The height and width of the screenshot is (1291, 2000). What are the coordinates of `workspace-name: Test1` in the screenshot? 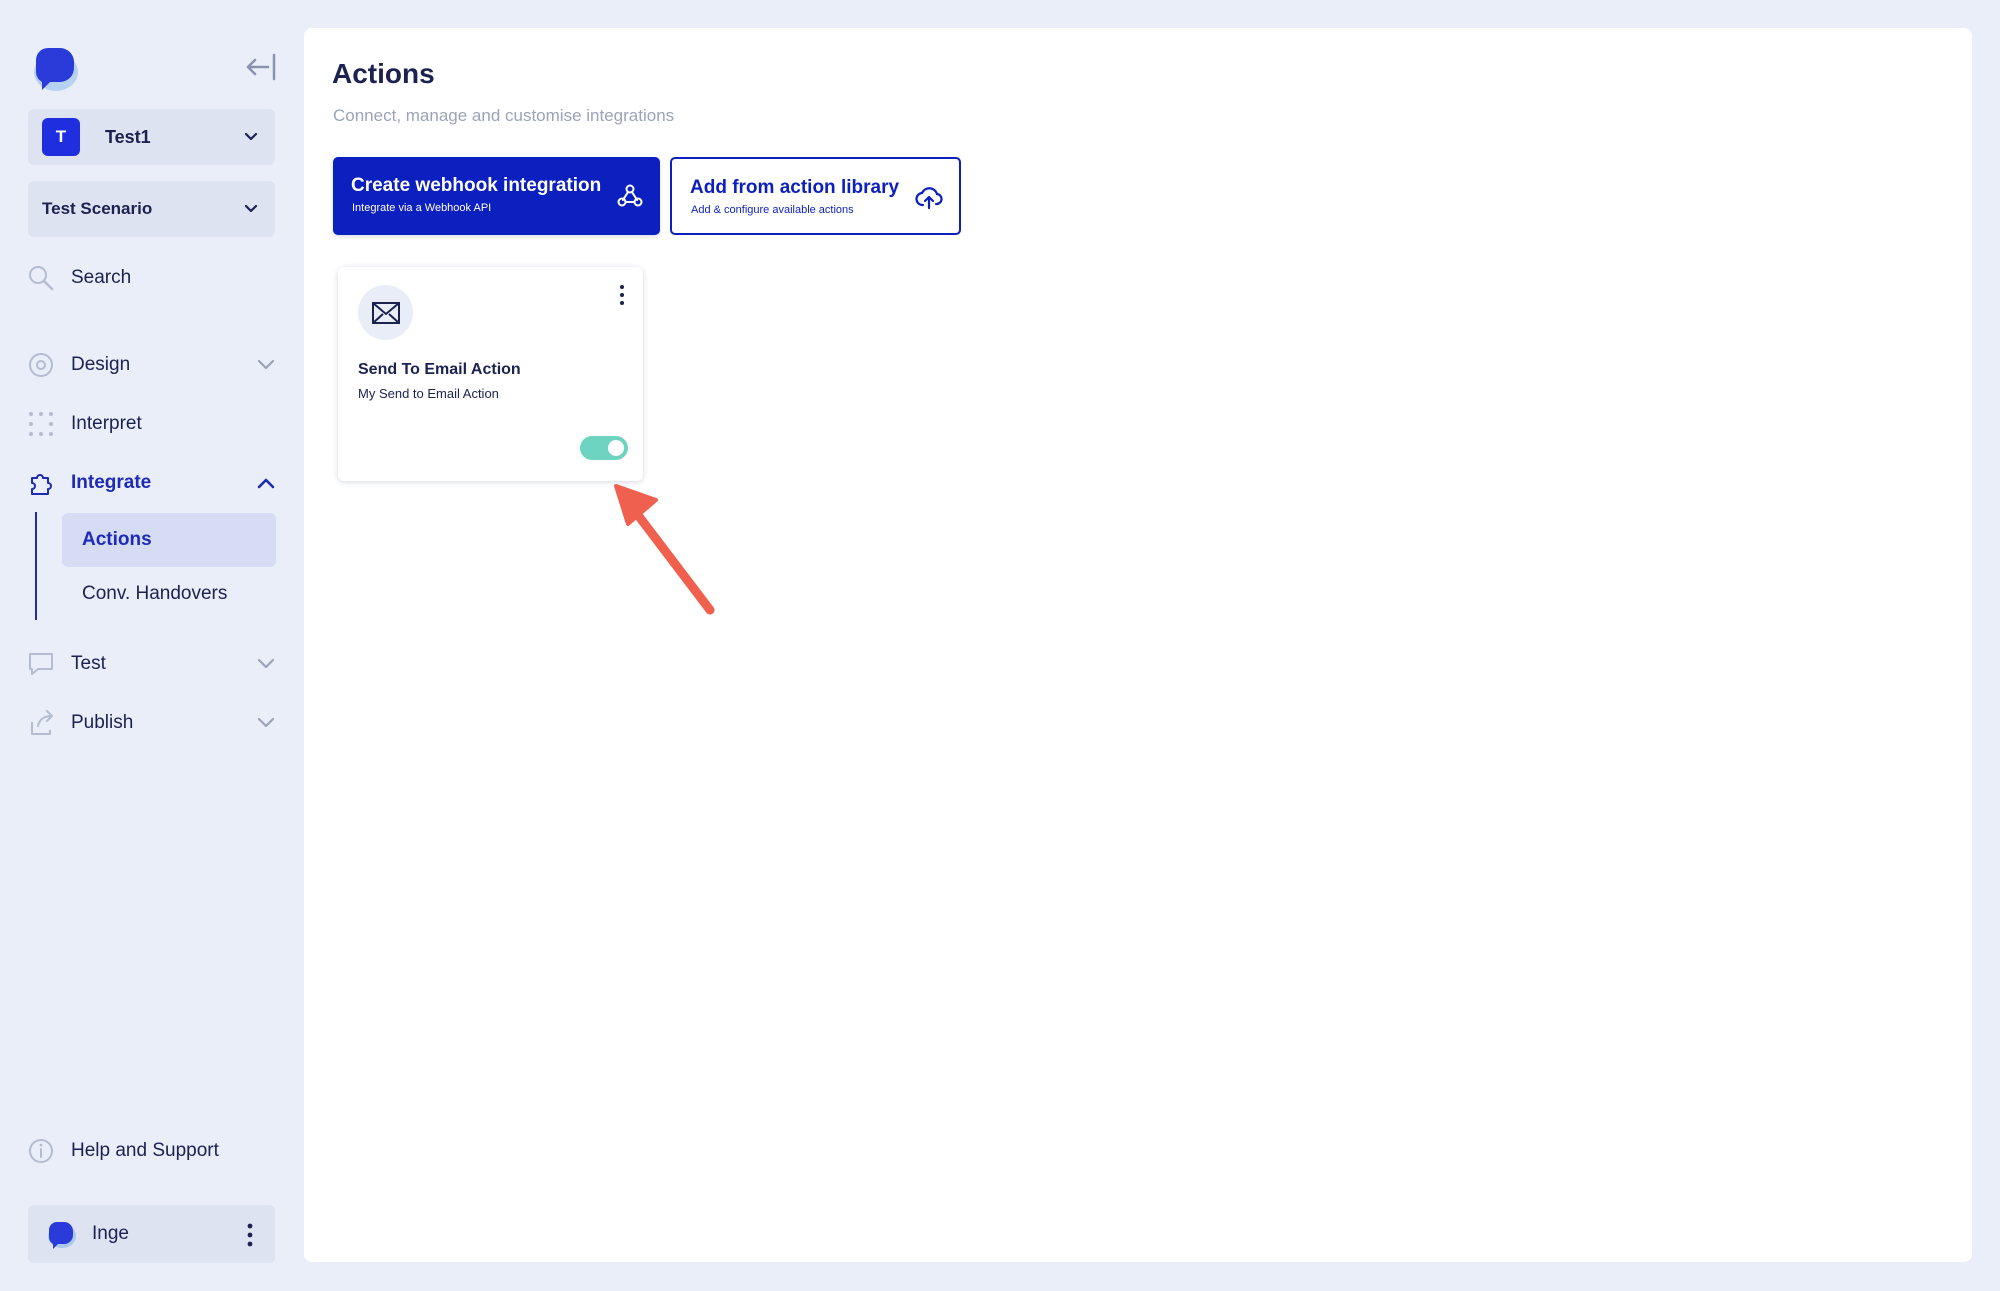 It's located at (128, 136).